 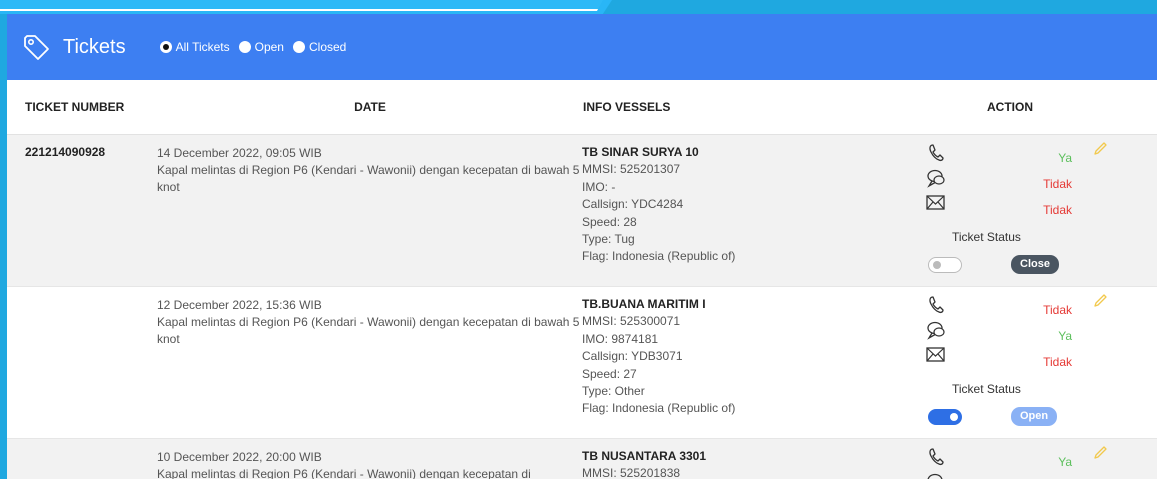 What do you see at coordinates (301, 5) in the screenshot?
I see `top-tab-inner` at bounding box center [301, 5].